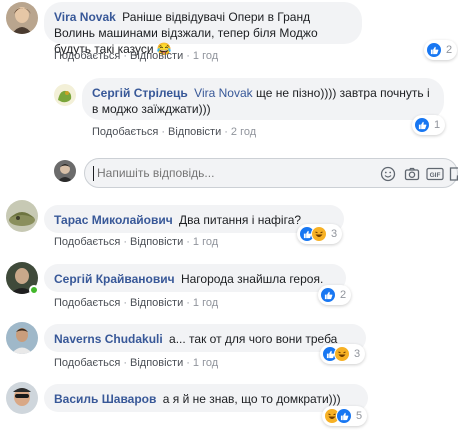  What do you see at coordinates (108, 339) in the screenshot?
I see `comment-author: Naverns Chudakuli` at bounding box center [108, 339].